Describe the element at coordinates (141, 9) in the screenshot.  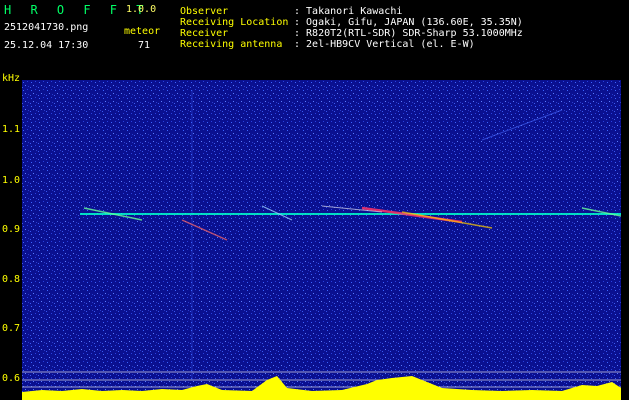
I see `app-version: 1.0.0` at that location.